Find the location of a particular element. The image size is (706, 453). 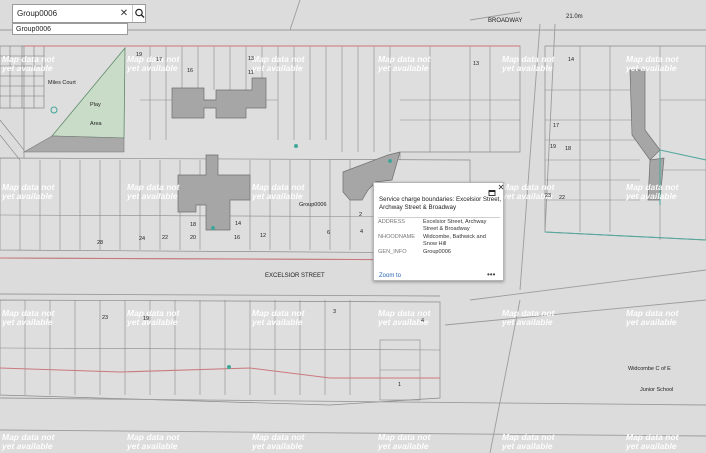

label-level: 21.0m is located at coordinates (574, 17).